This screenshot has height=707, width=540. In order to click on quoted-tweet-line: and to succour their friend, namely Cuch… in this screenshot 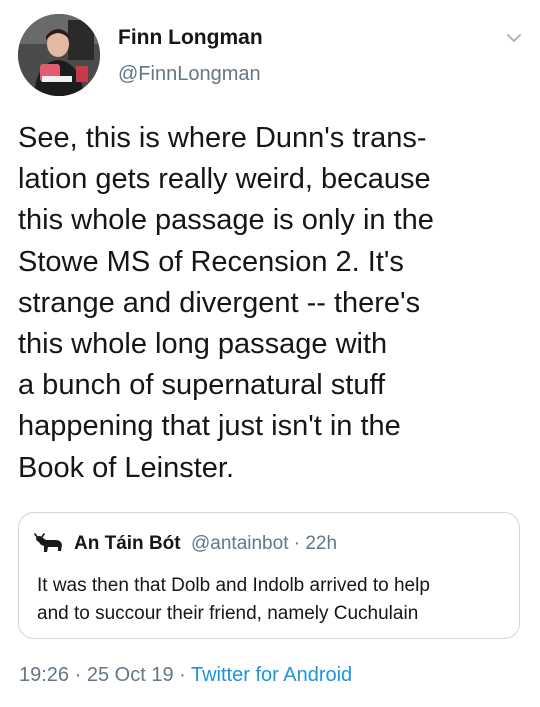, I will do `click(228, 613)`.